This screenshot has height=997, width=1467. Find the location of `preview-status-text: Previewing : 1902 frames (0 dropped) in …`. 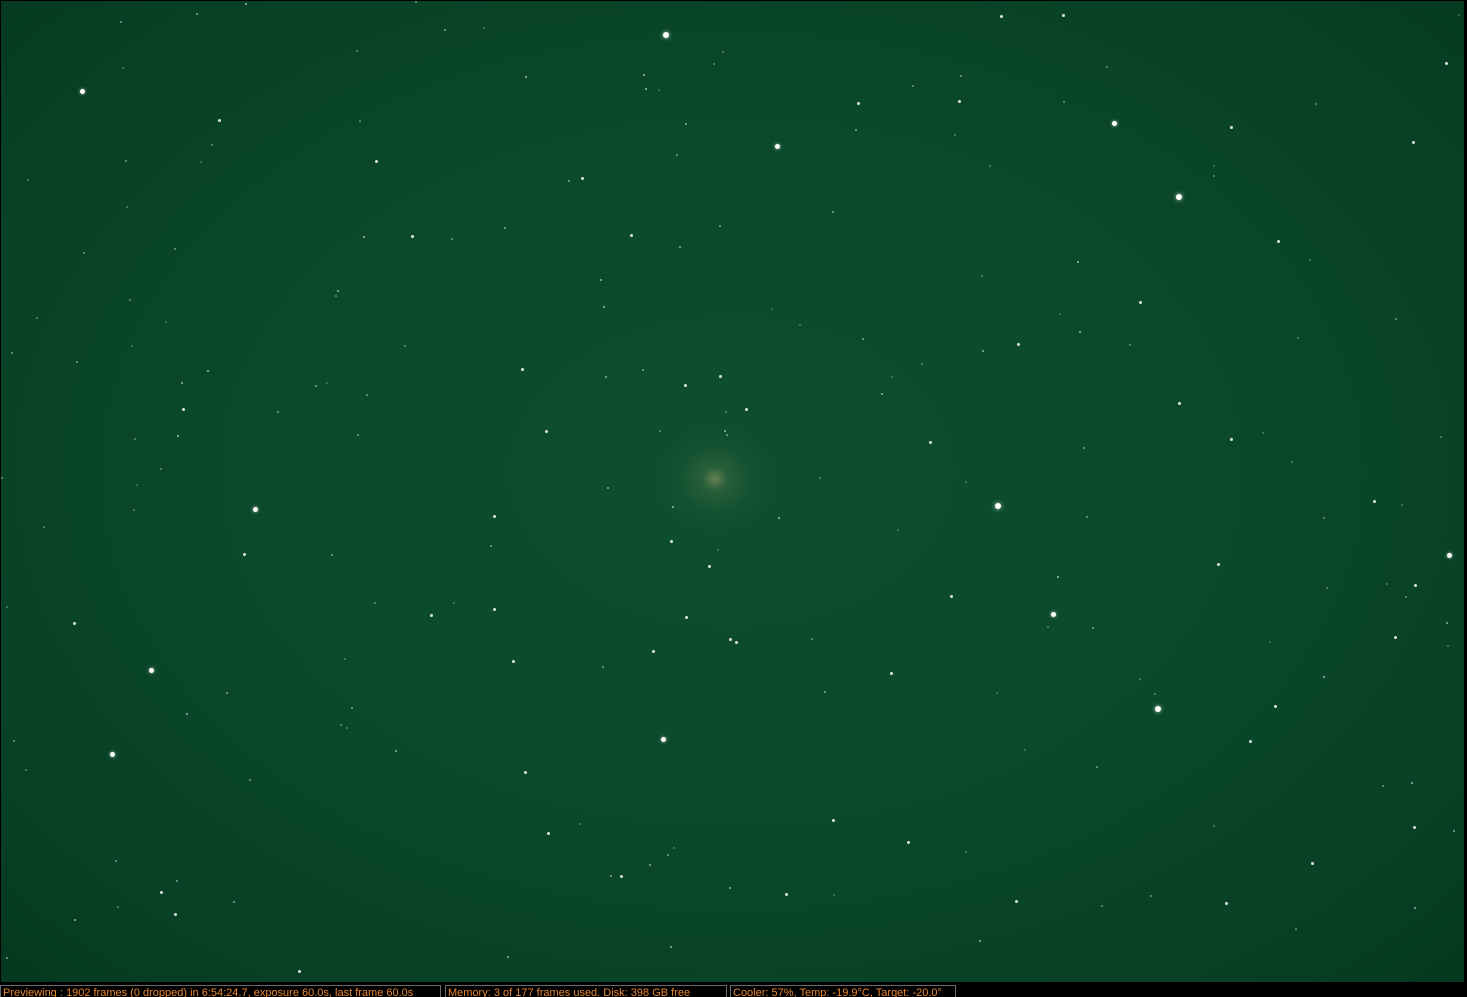

preview-status-text: Previewing : 1902 frames (0 dropped) in … is located at coordinates (220, 991).